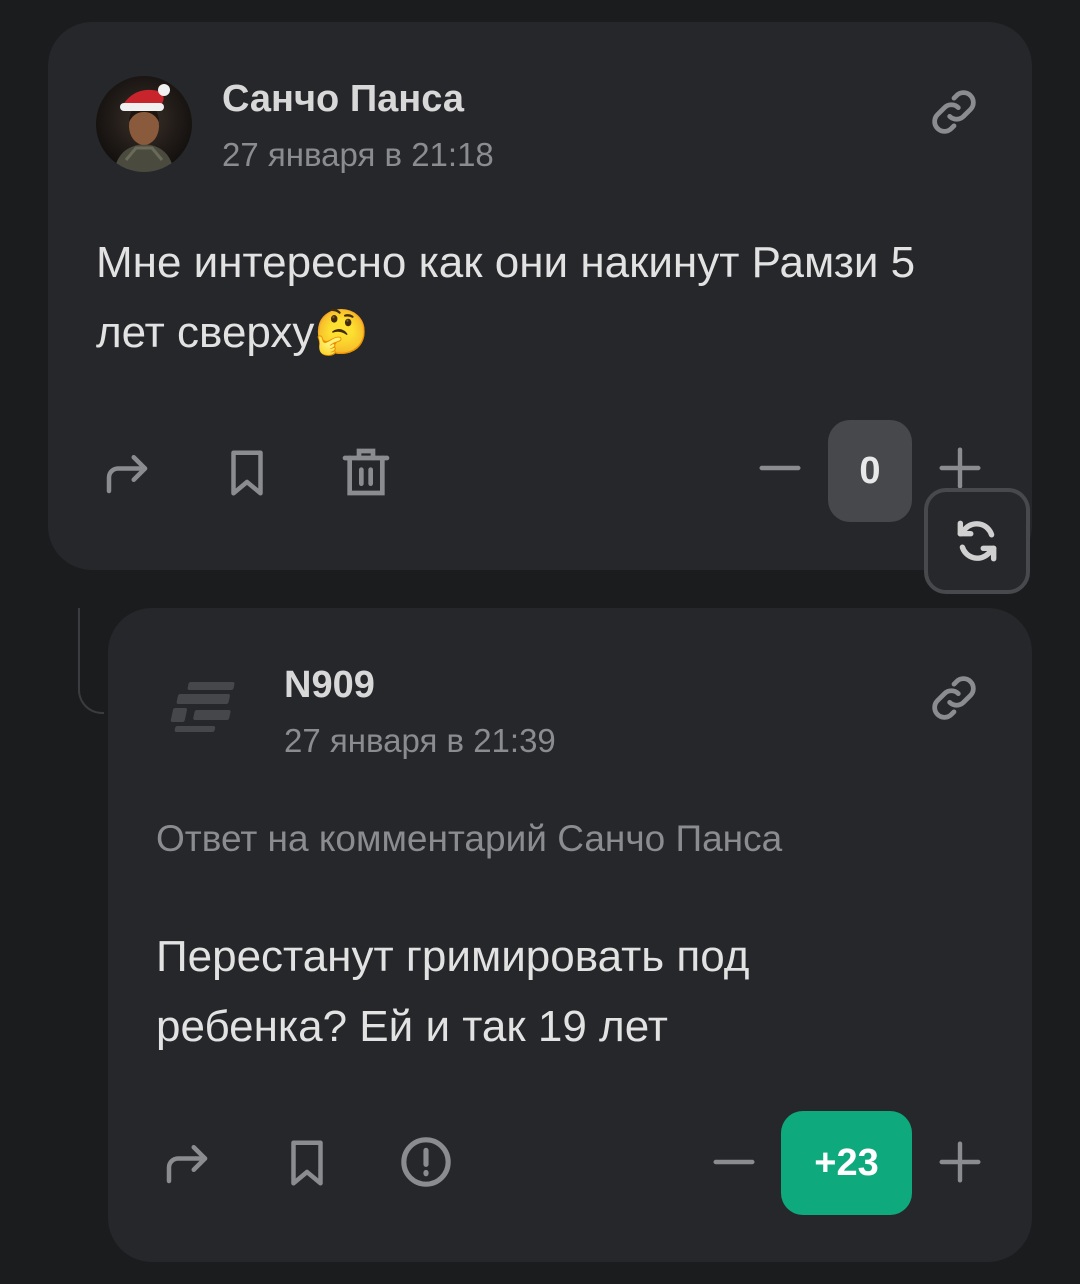 The image size is (1080, 1284). I want to click on thinking-emoji: 🤔, so click(342, 332).